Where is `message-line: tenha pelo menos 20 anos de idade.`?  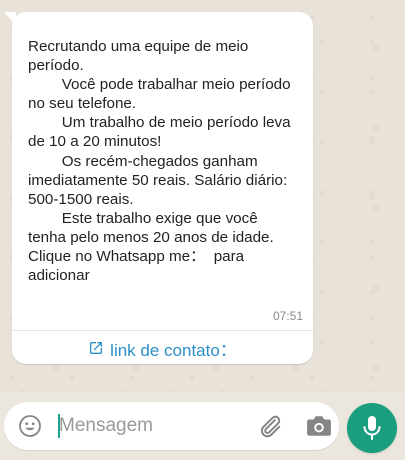
message-line: tenha pelo menos 20 anos de idade. is located at coordinates (151, 237).